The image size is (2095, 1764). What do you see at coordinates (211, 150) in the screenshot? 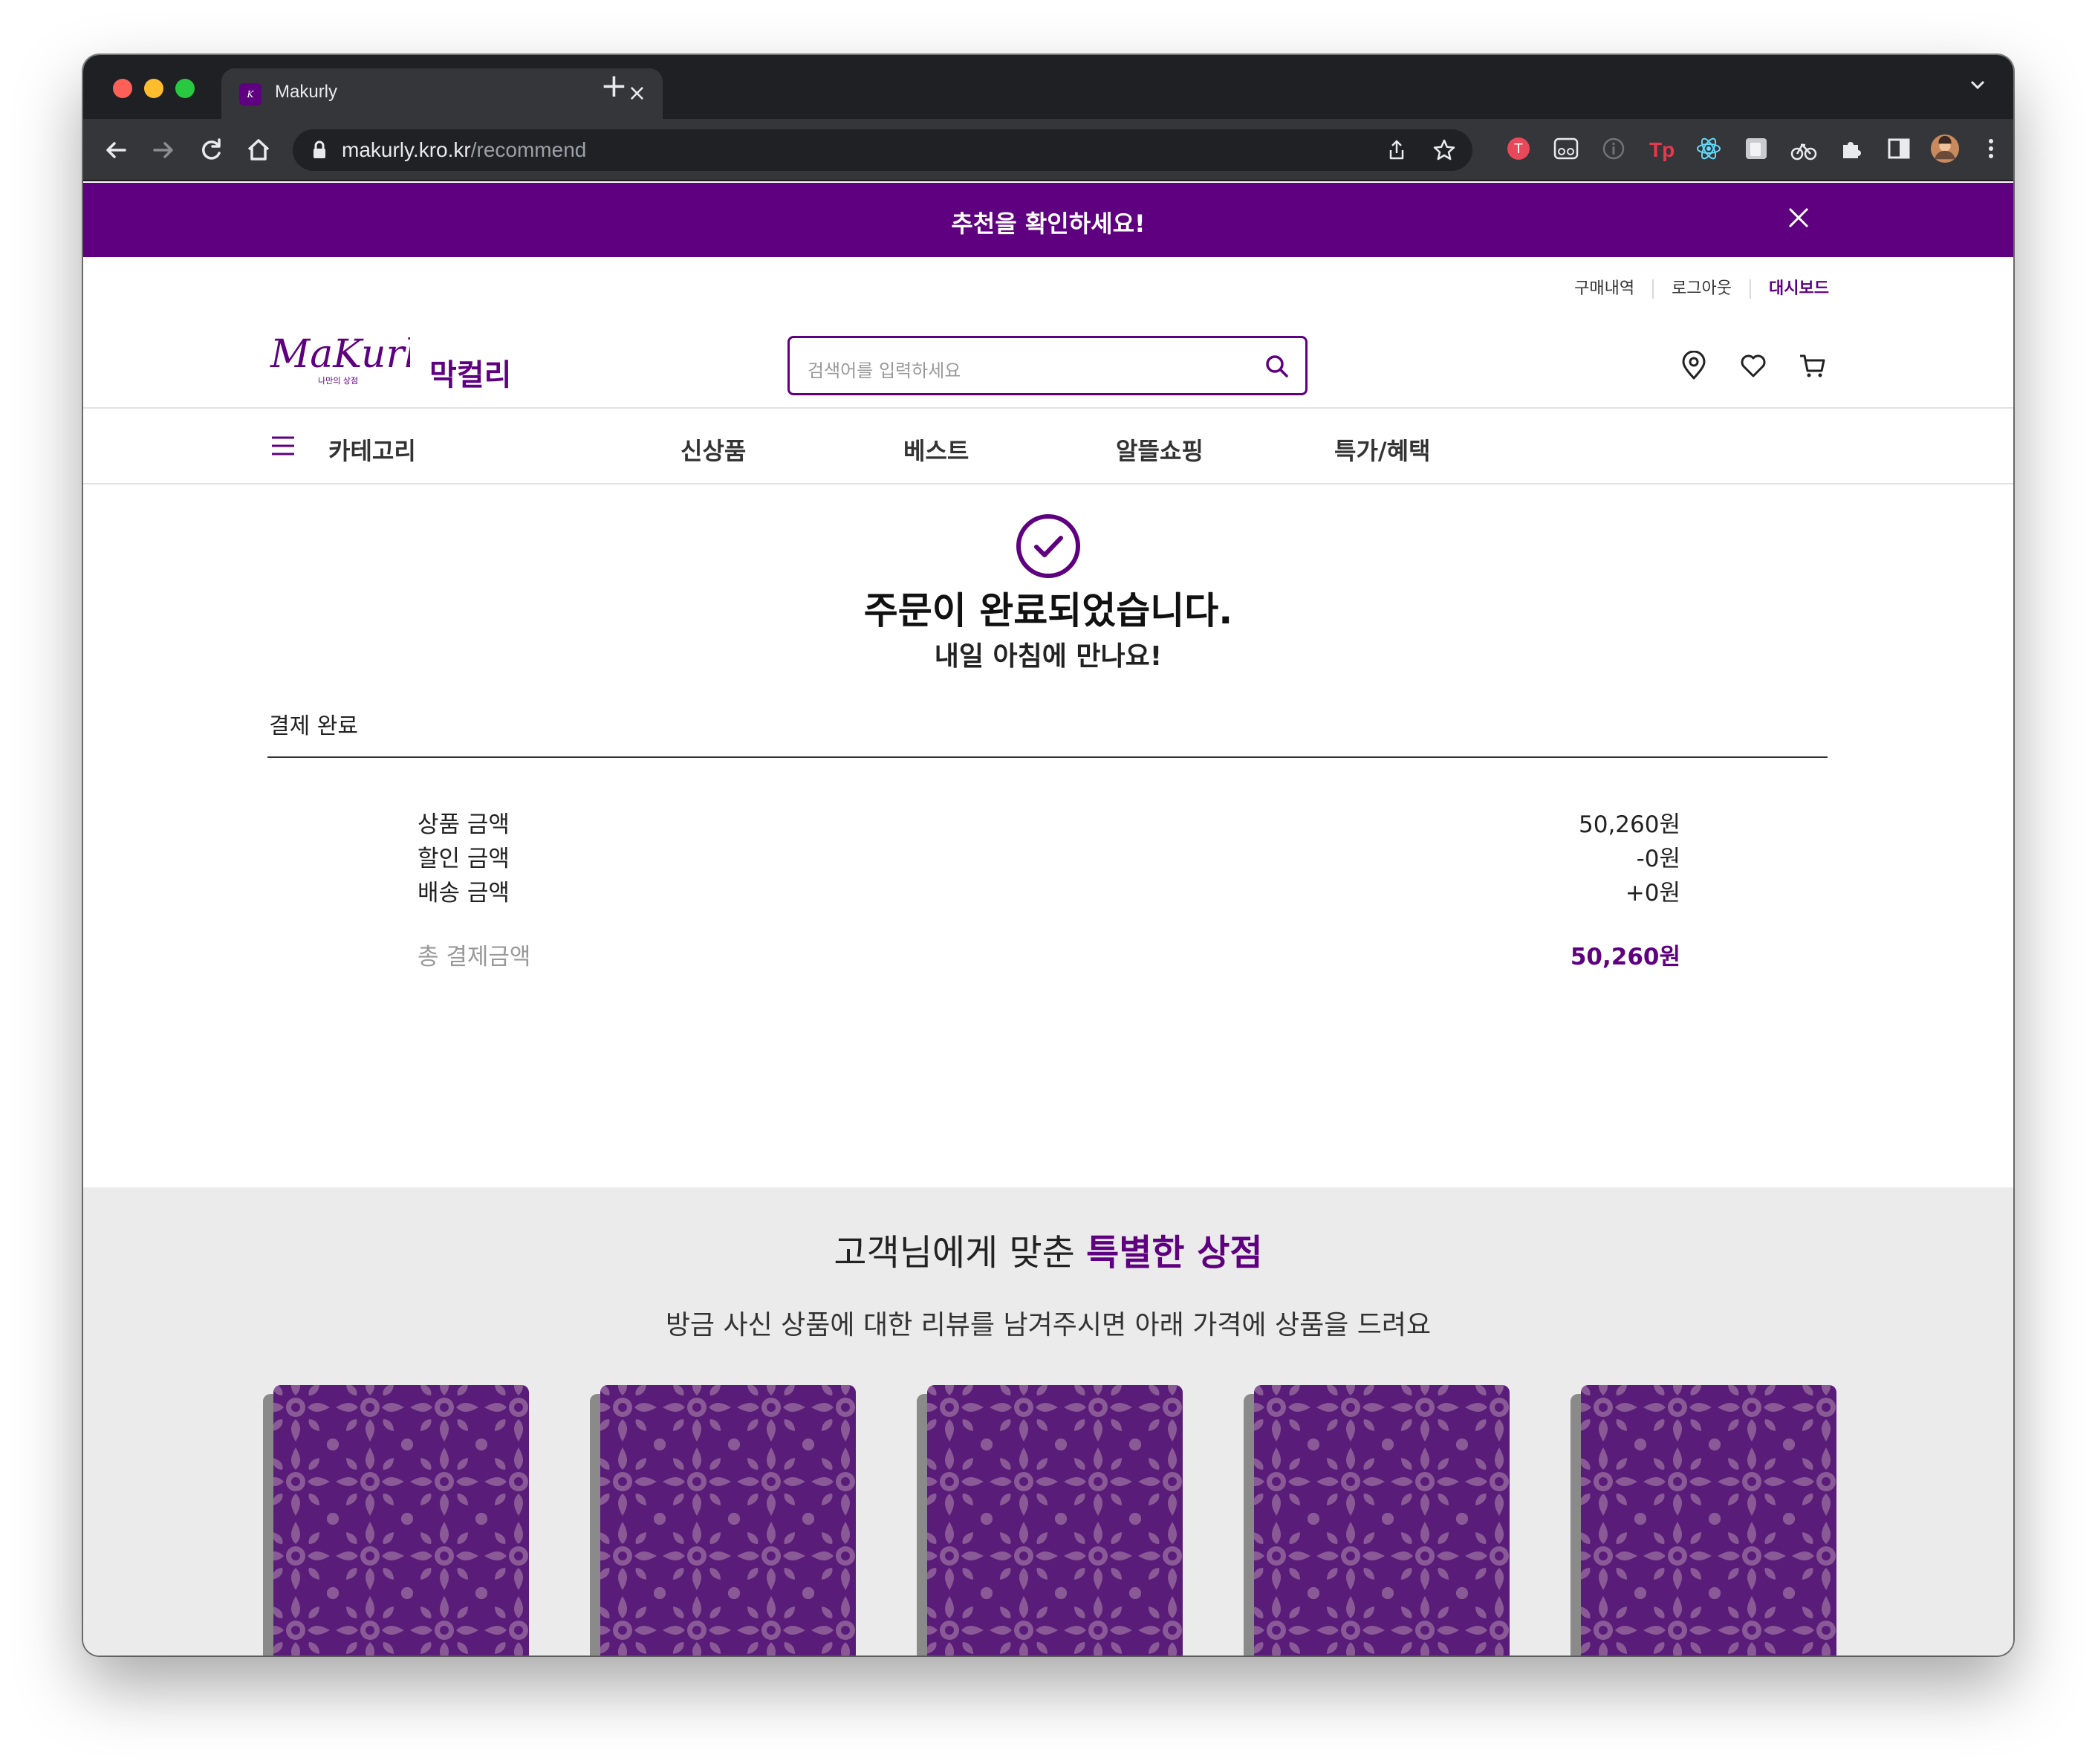
I see `reload-icon` at bounding box center [211, 150].